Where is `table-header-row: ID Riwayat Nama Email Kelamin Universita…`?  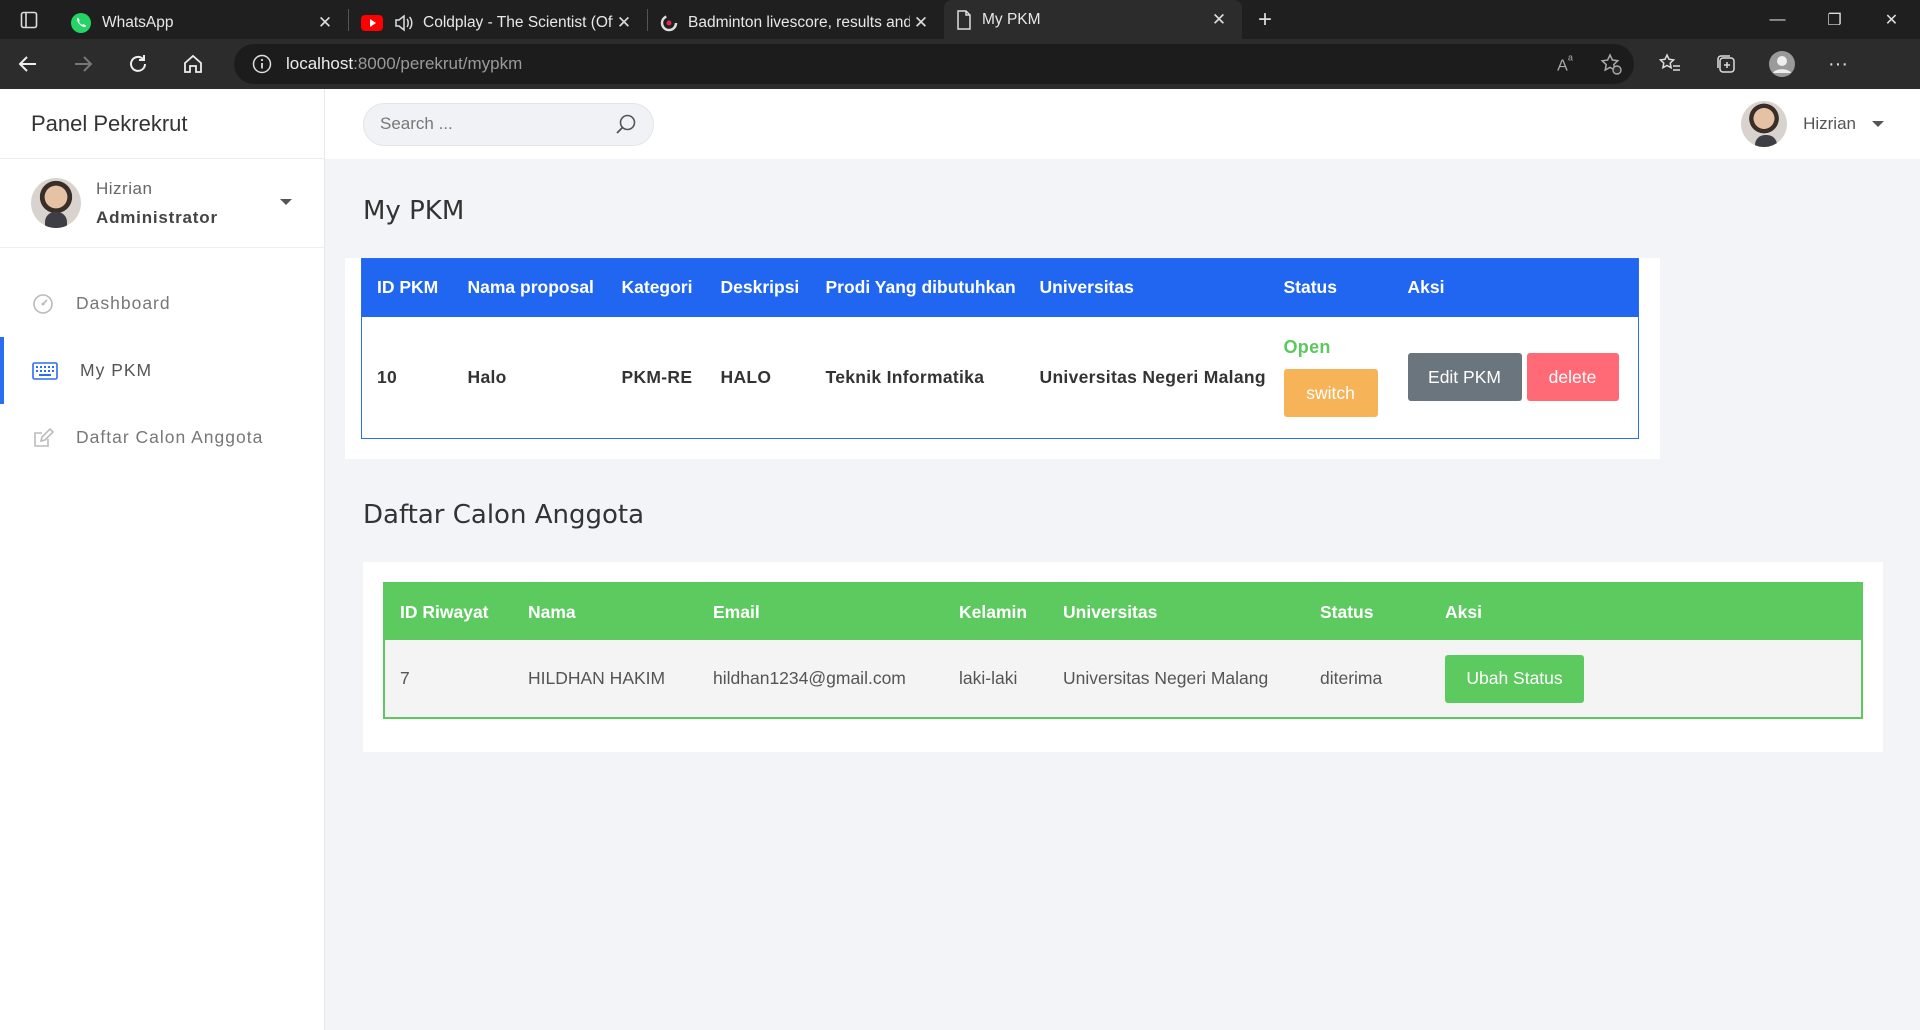
table-header-row: ID Riwayat Nama Email Kelamin Universita… is located at coordinates (1123, 611).